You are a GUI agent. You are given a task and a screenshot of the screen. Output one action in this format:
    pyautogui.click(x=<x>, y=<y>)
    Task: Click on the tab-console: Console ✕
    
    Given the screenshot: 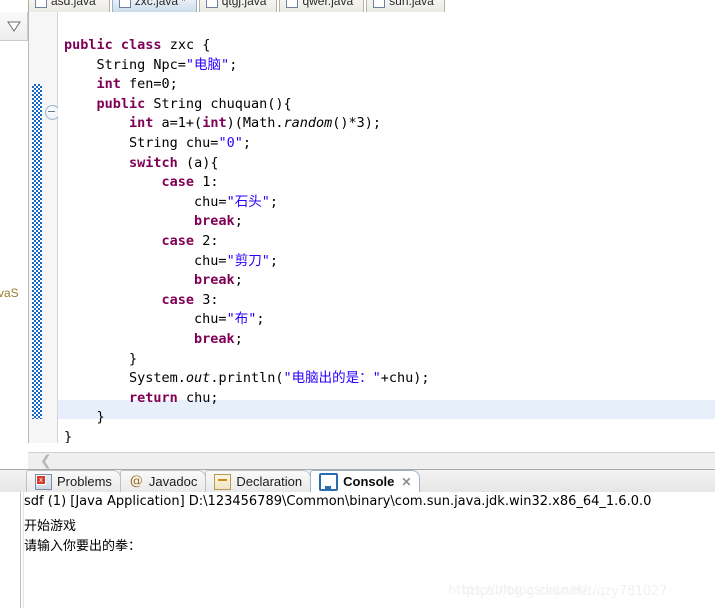 What is the action you would take?
    pyautogui.click(x=365, y=481)
    